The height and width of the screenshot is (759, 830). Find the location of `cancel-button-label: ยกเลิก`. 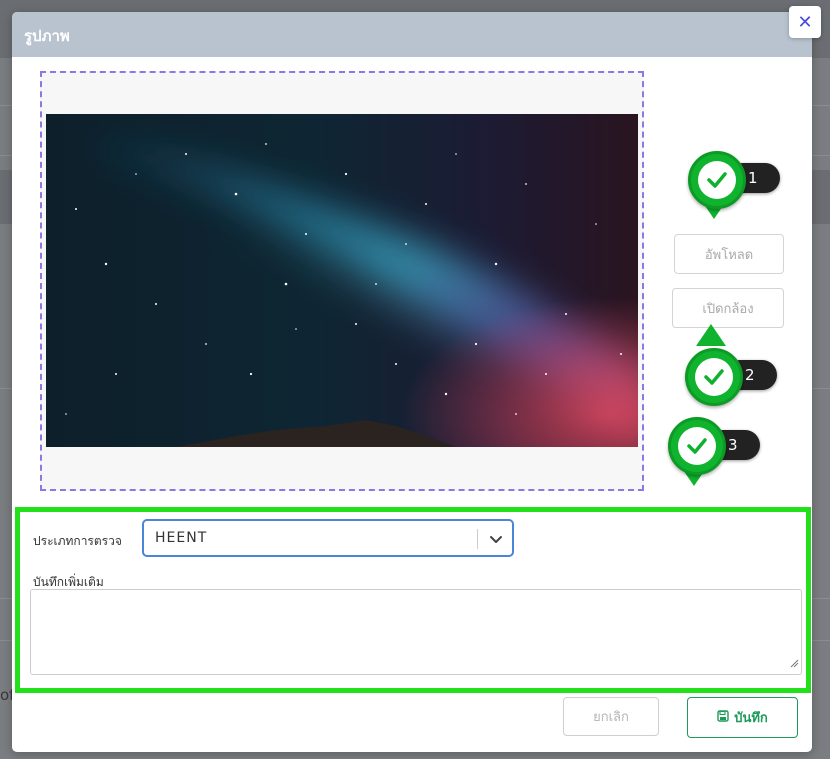

cancel-button-label: ยกเลิก is located at coordinates (611, 717).